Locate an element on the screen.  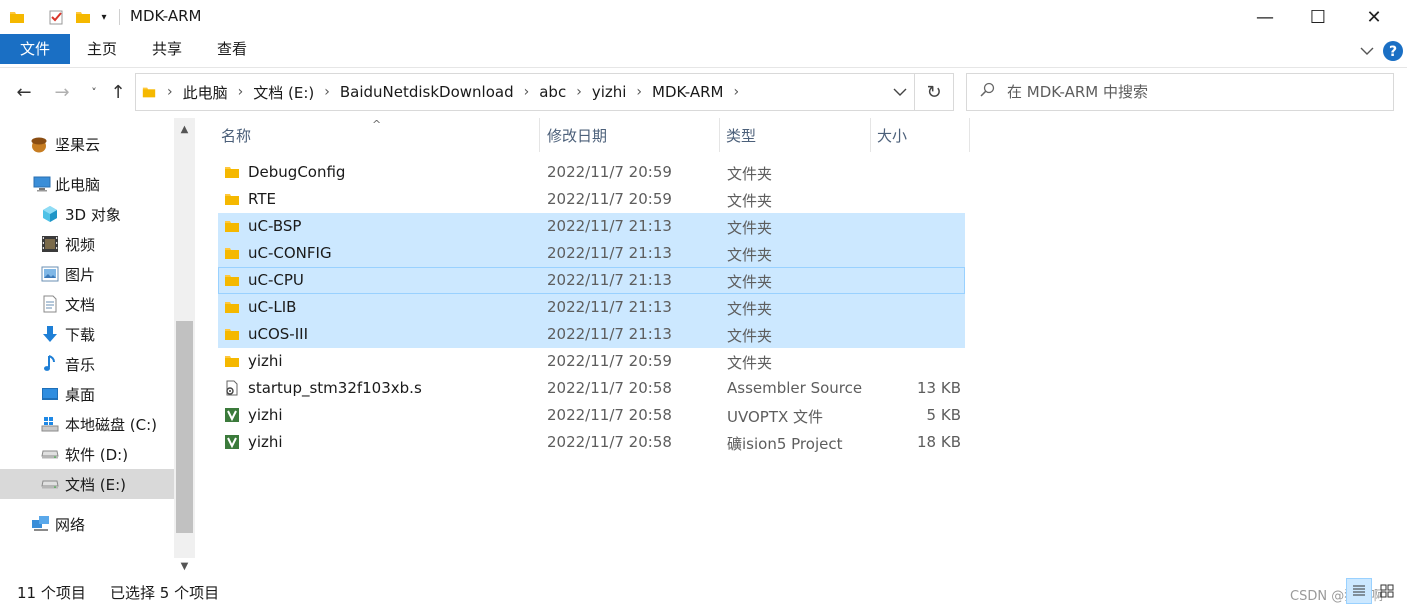
scroll-down-arrow-icon: ▼ is located at coordinates (184, 566).